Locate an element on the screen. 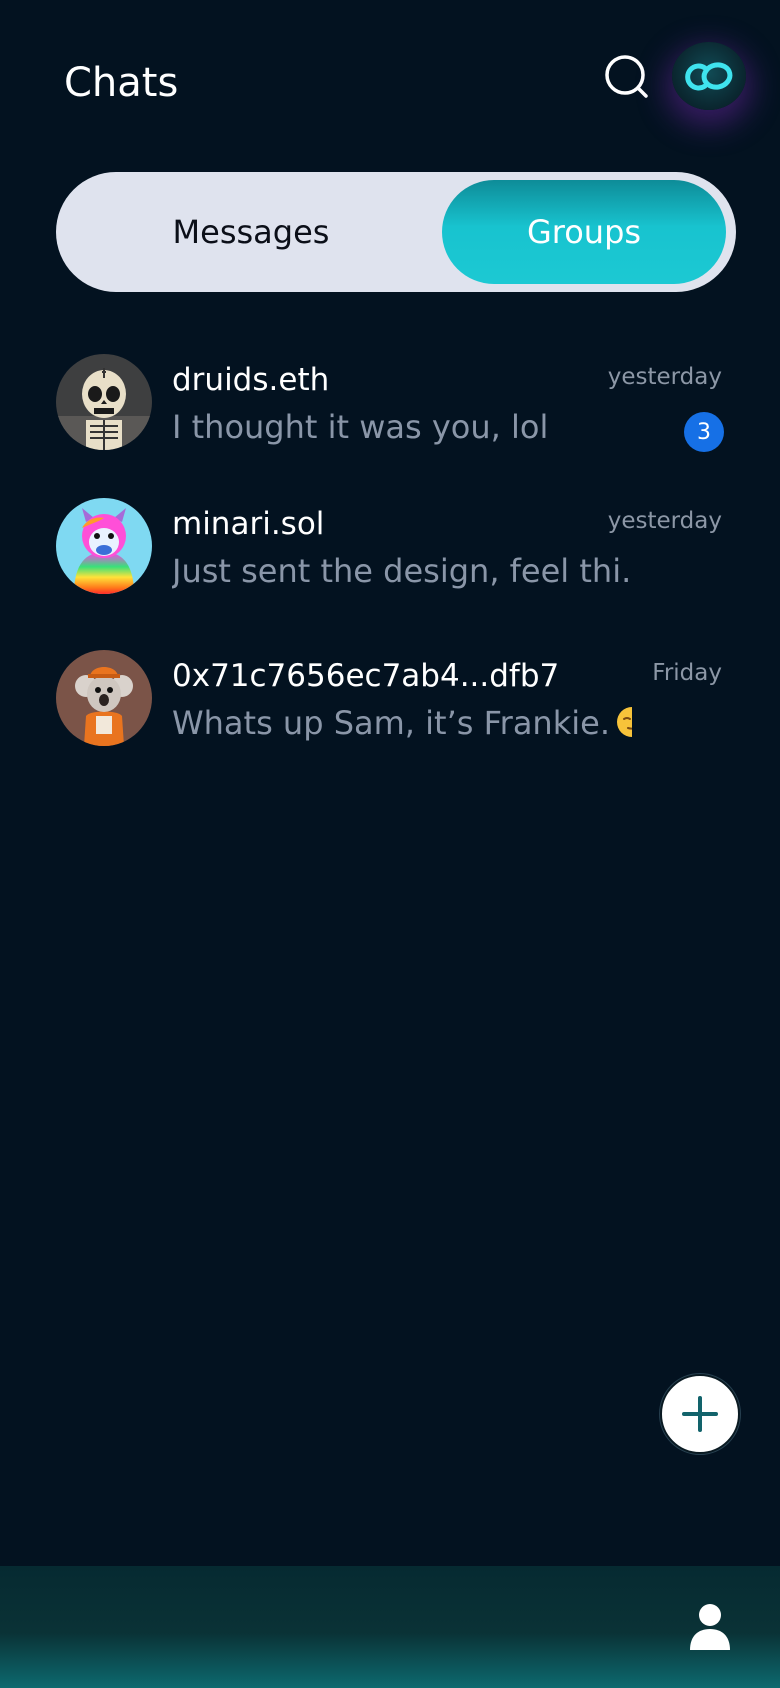 This screenshot has width=780, height=1688. header: Chats is located at coordinates (390, 75).